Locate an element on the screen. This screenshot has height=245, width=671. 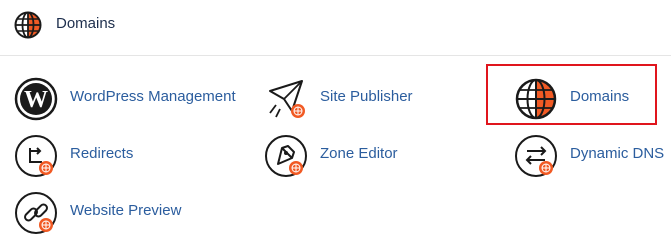
wordpress-management-link: W WordPress Management is located at coordinates (129, 99).